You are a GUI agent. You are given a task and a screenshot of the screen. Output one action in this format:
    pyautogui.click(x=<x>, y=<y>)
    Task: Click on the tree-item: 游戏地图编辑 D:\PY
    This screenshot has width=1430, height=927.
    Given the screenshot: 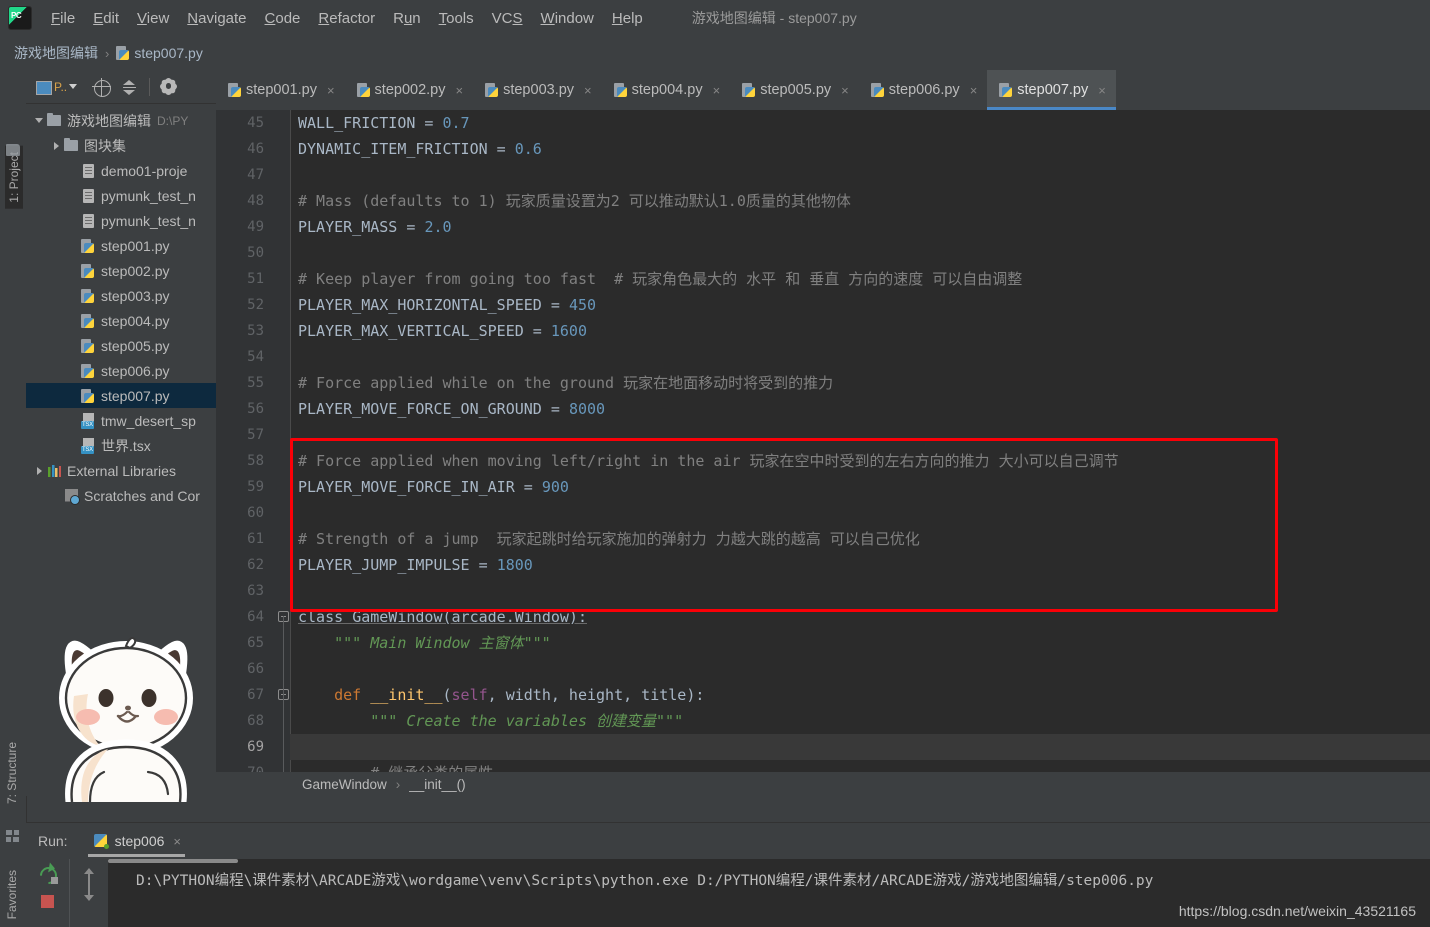 What is the action you would take?
    pyautogui.click(x=121, y=120)
    